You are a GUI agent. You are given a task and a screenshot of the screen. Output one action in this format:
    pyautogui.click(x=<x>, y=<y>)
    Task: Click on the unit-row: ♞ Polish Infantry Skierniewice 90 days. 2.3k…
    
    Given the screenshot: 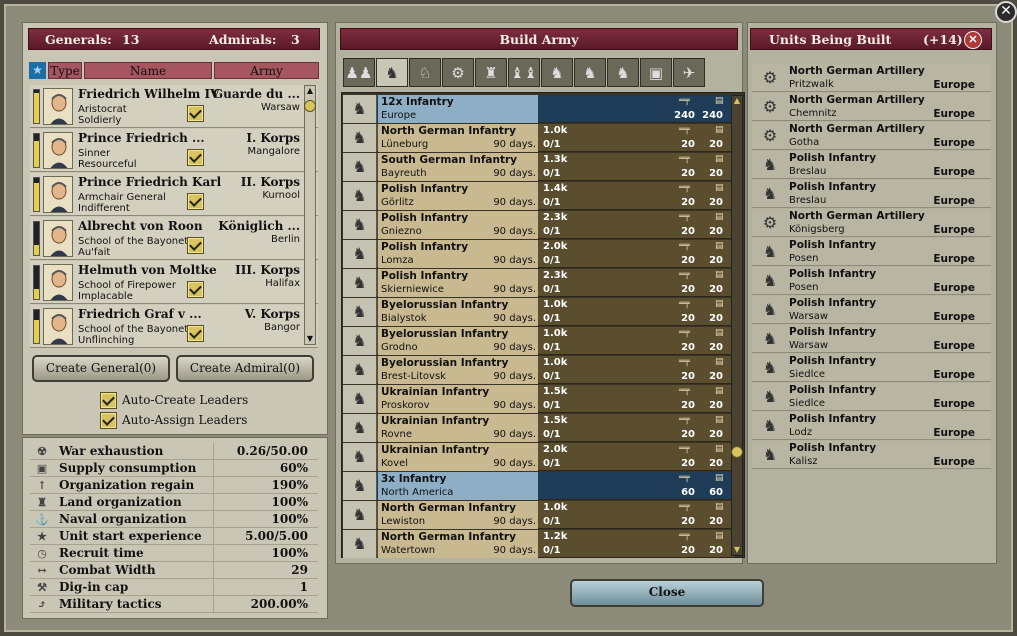 What is the action you would take?
    pyautogui.click(x=539, y=283)
    